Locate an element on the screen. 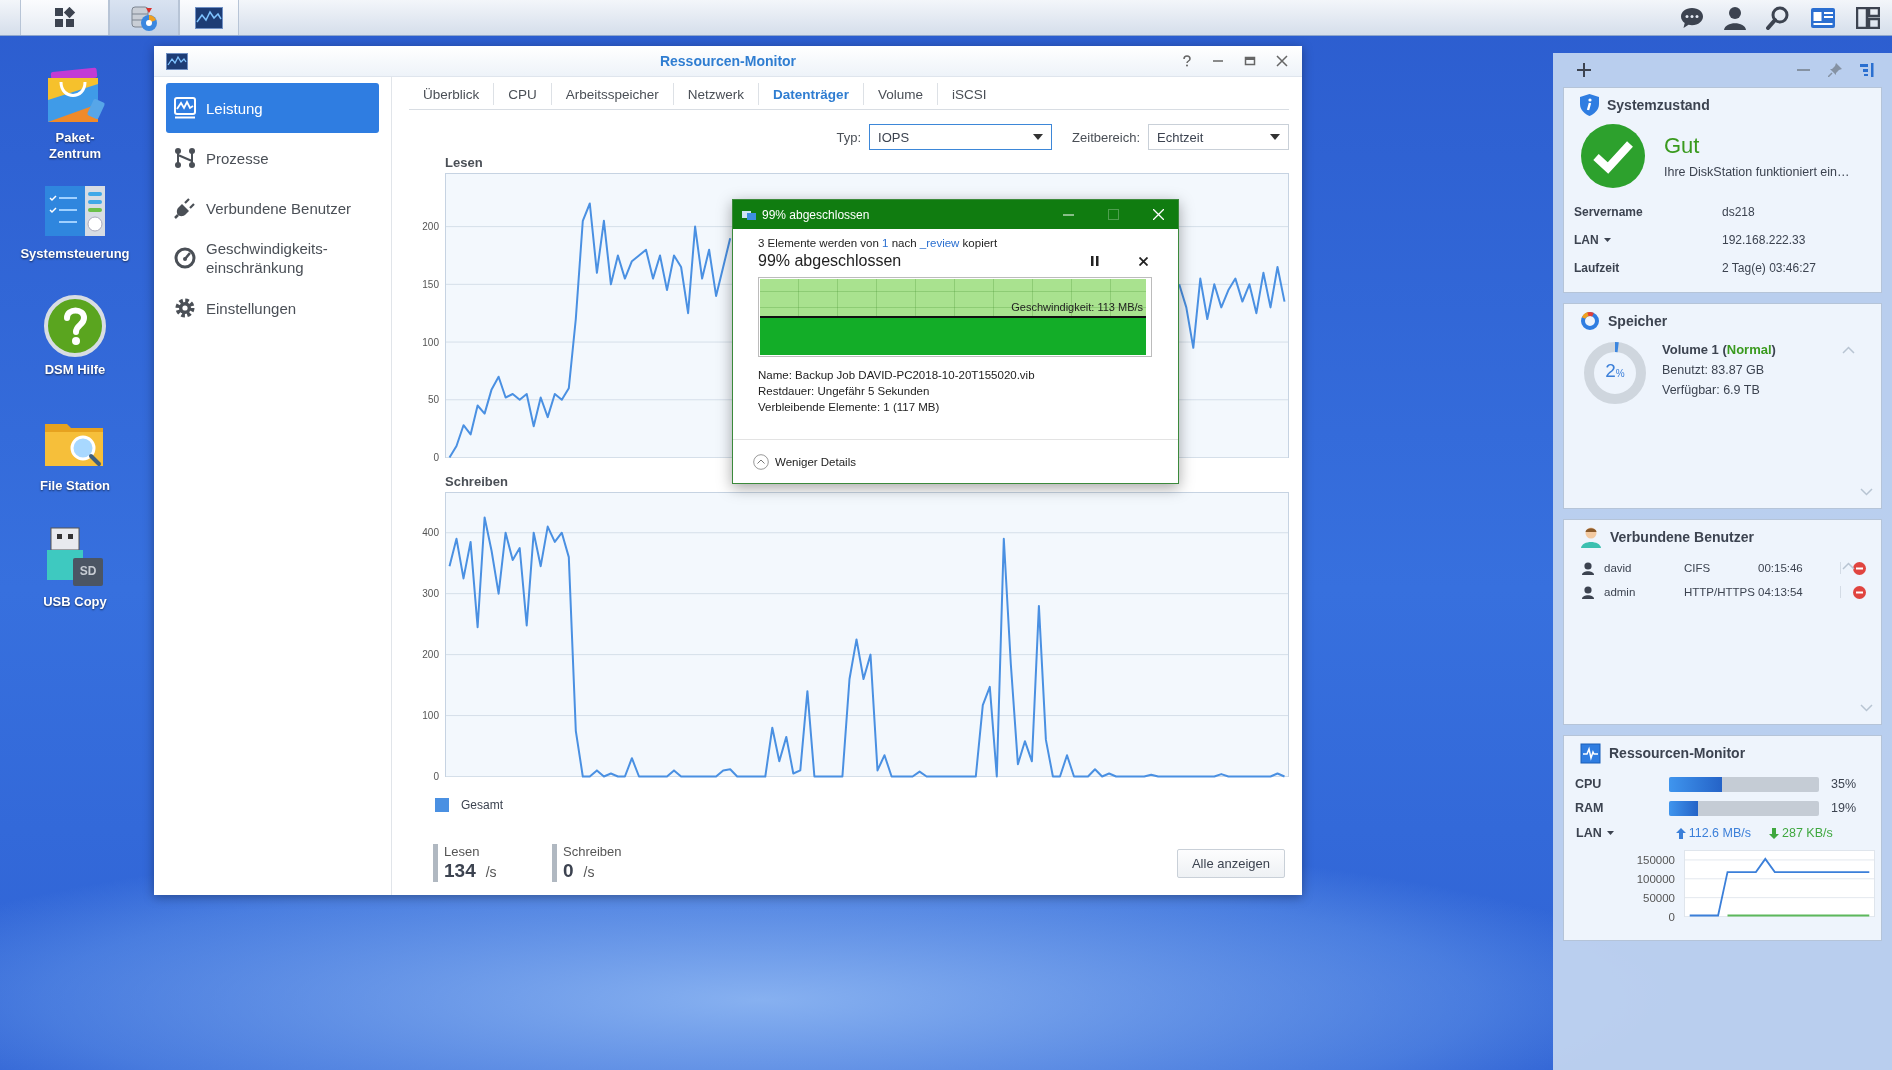 The height and width of the screenshot is (1070, 1892). nav-item: Verbundene Benutzer is located at coordinates (272, 208).